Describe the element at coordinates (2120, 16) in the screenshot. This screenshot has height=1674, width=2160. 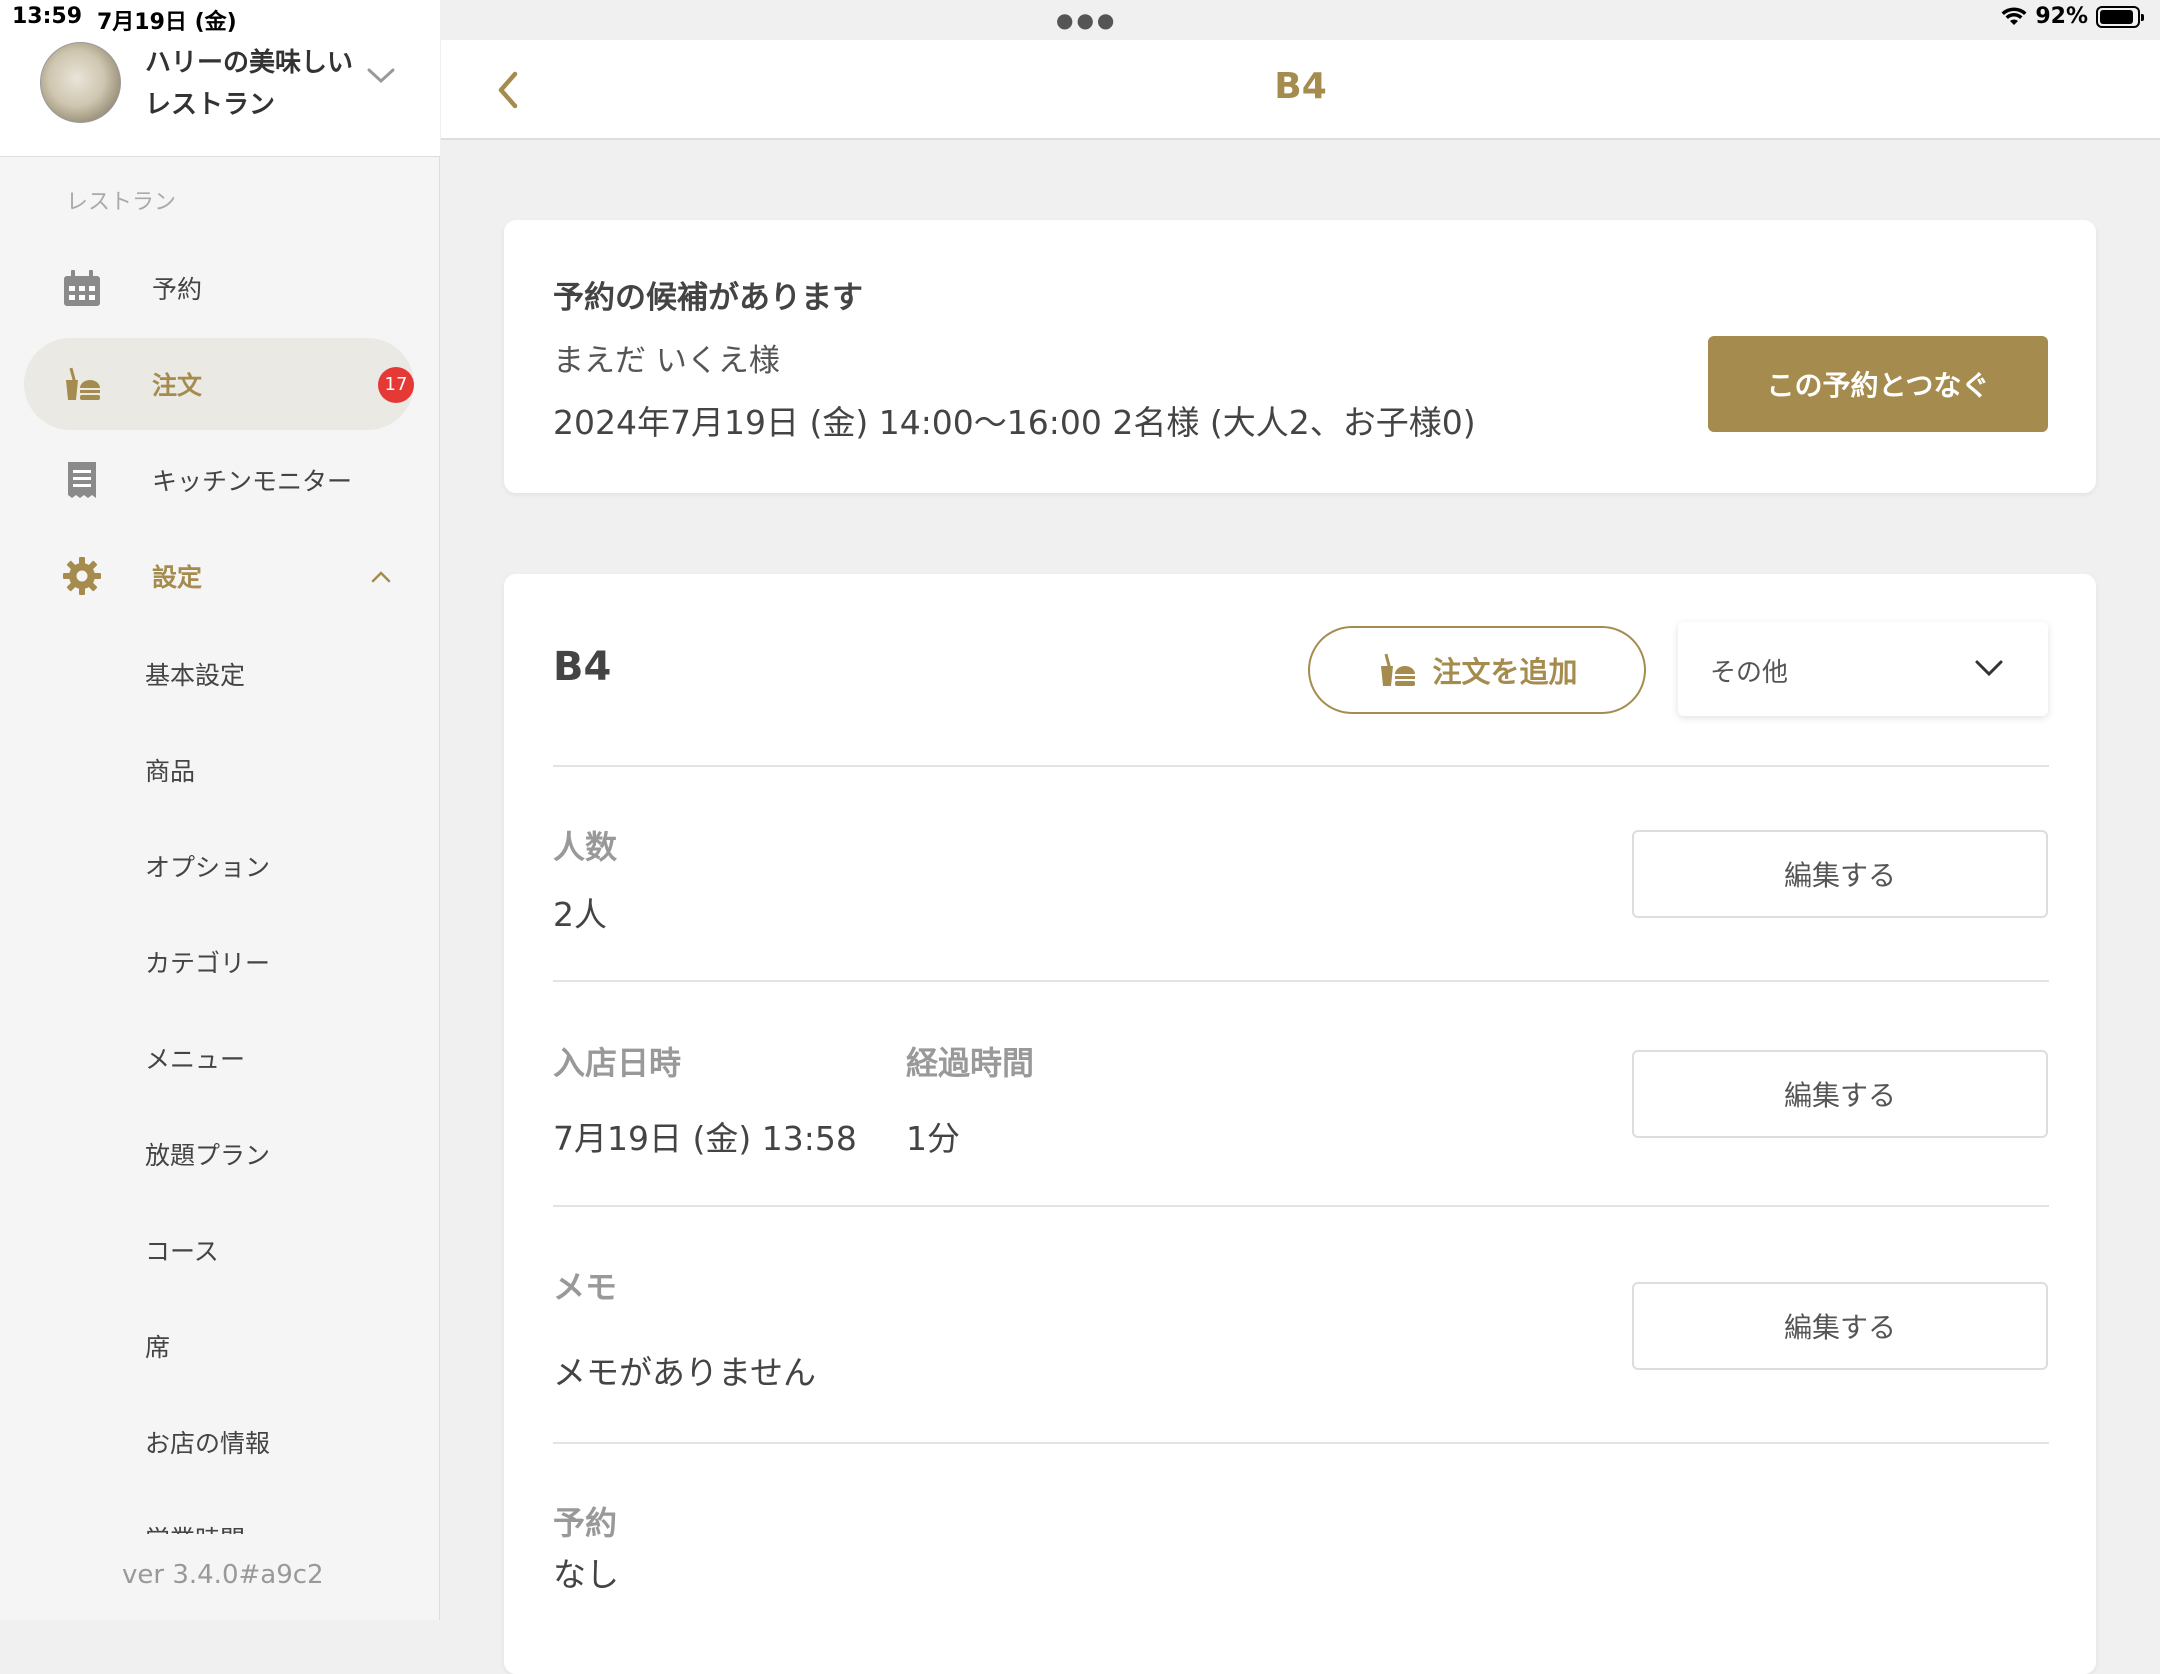
I see `battery-icon` at that location.